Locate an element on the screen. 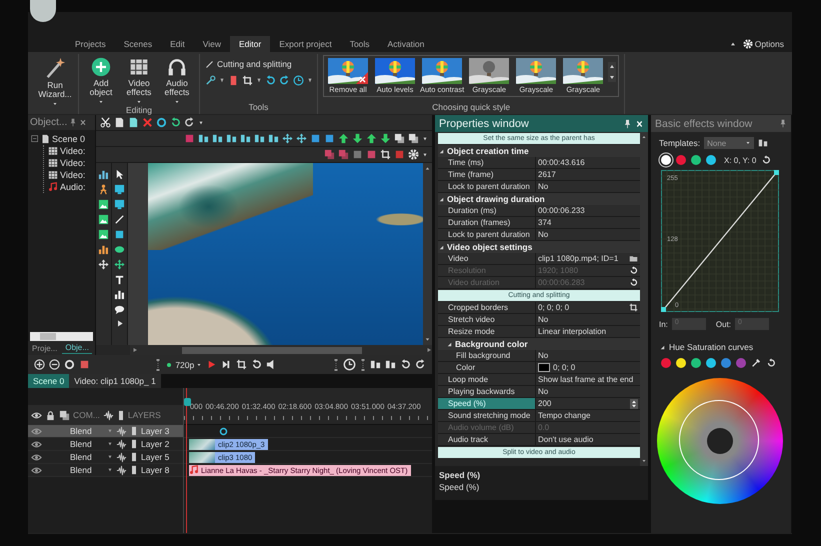 Image resolution: width=821 pixels, height=546 pixels. text-icon is located at coordinates (119, 279).